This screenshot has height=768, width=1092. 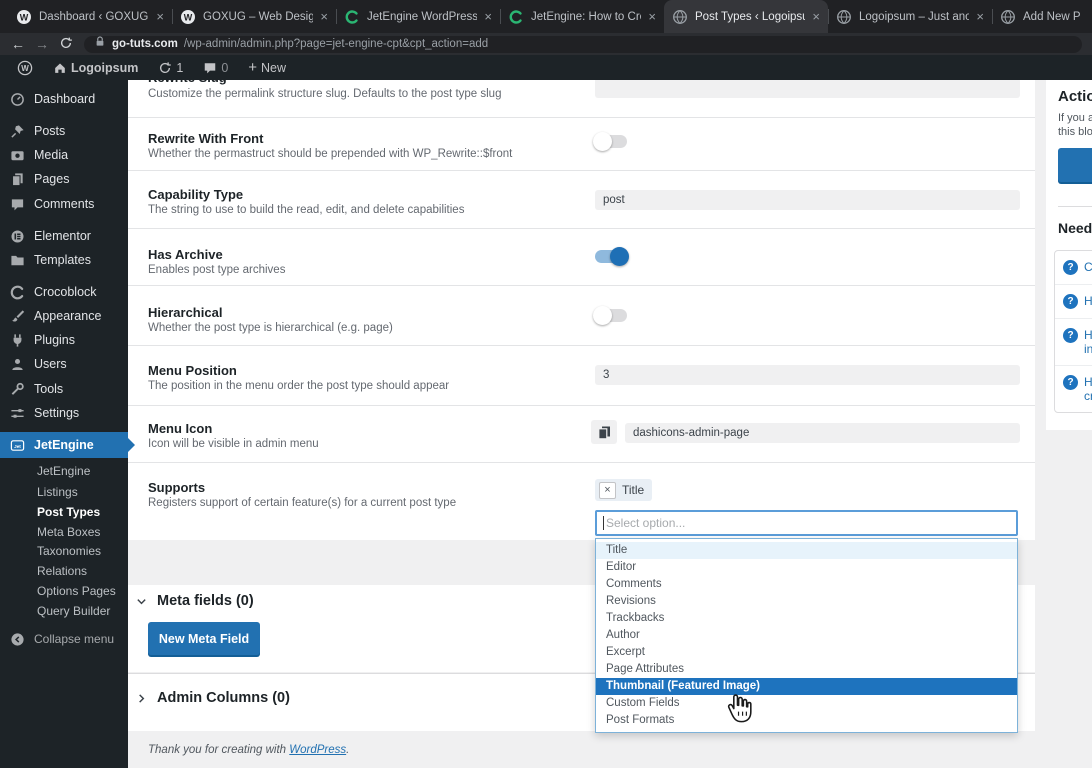 I want to click on remove-tag-icon: ×, so click(x=607, y=490).